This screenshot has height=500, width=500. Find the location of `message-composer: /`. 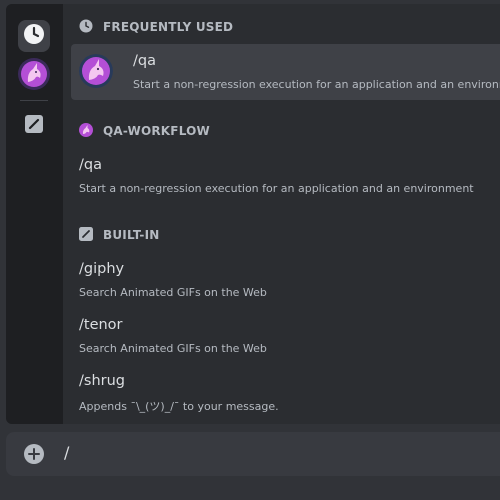

message-composer: / is located at coordinates (253, 454).